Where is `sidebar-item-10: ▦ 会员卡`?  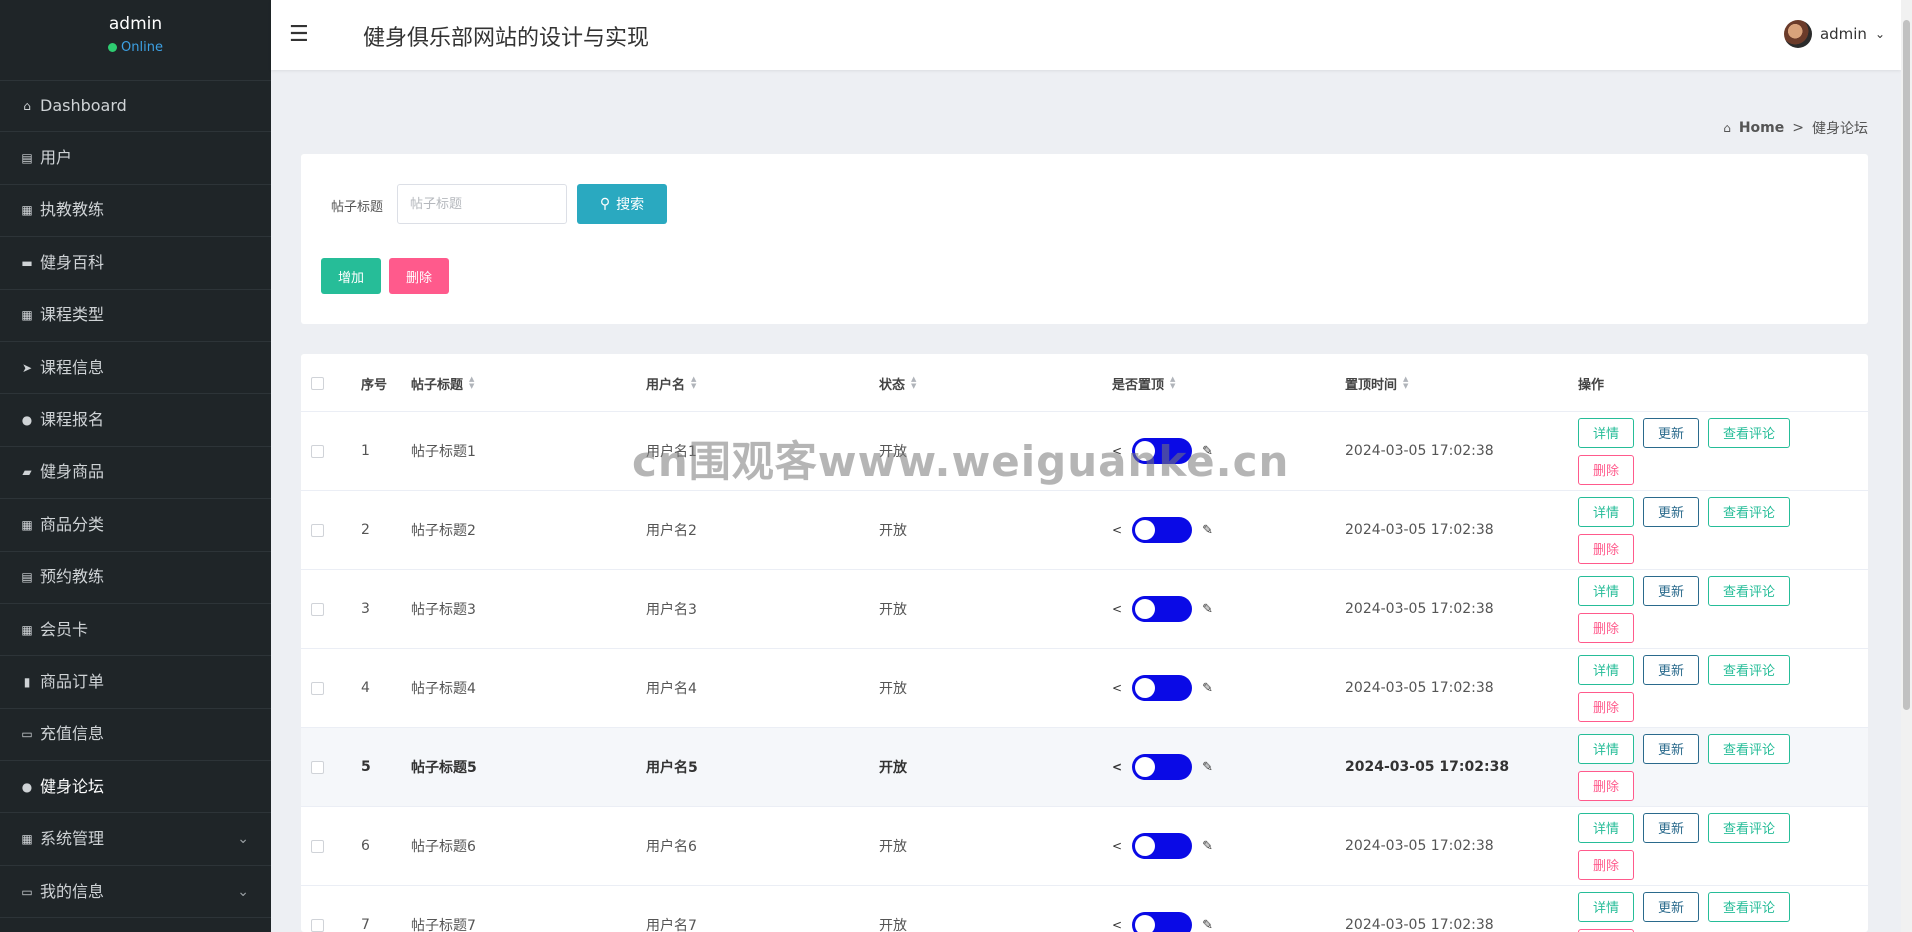 sidebar-item-10: ▦ 会员卡 is located at coordinates (135, 630).